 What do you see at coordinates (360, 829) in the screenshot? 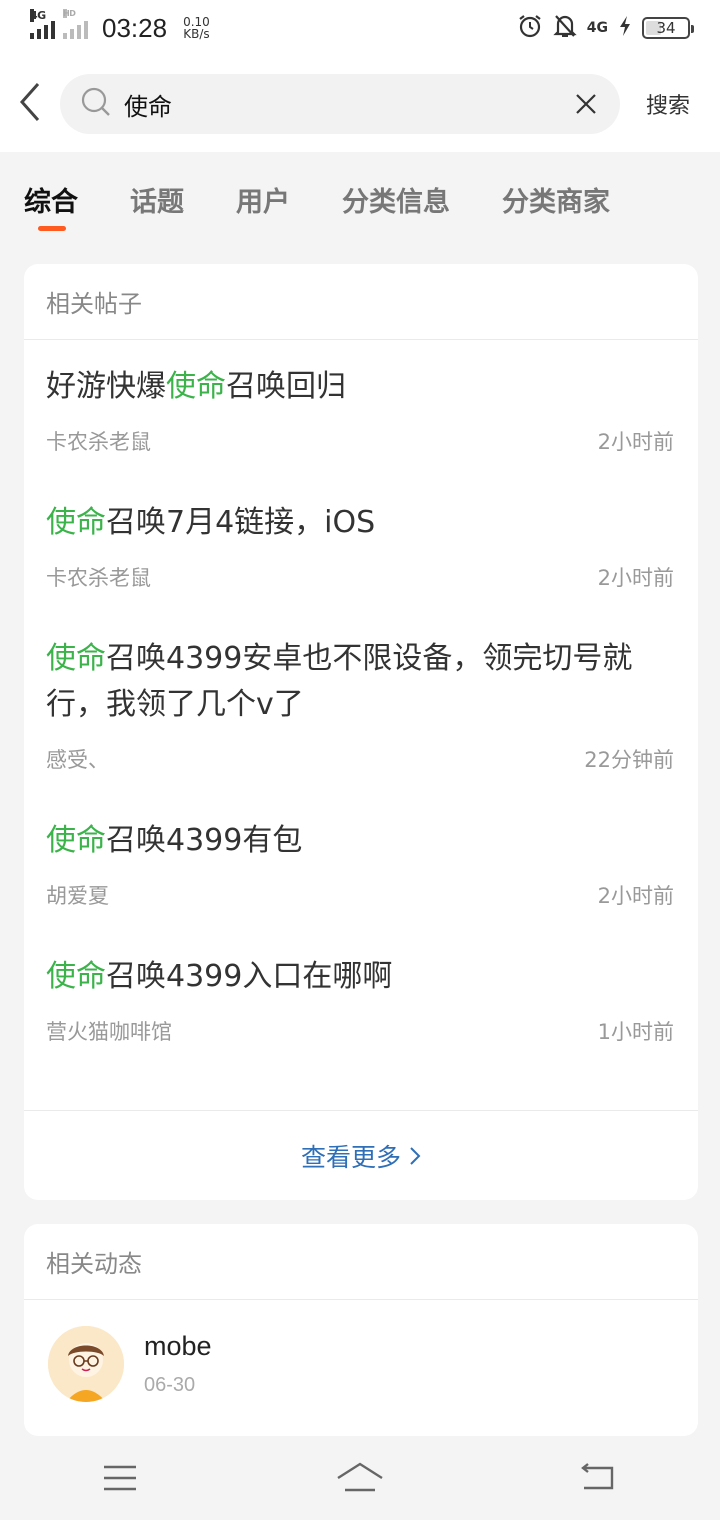
I see `post-title: 使命召唤4399有包` at bounding box center [360, 829].